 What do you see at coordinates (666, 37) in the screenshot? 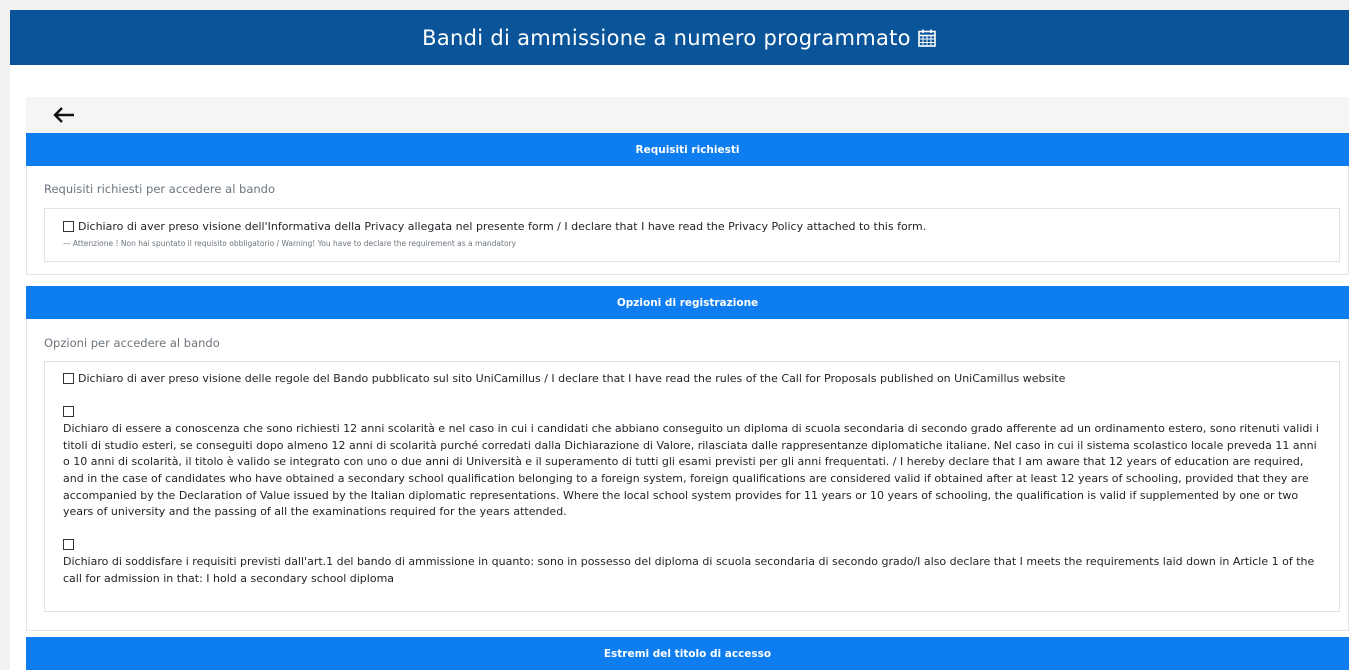
I see `page-title: Bandi di ammissione a numero programmato` at bounding box center [666, 37].